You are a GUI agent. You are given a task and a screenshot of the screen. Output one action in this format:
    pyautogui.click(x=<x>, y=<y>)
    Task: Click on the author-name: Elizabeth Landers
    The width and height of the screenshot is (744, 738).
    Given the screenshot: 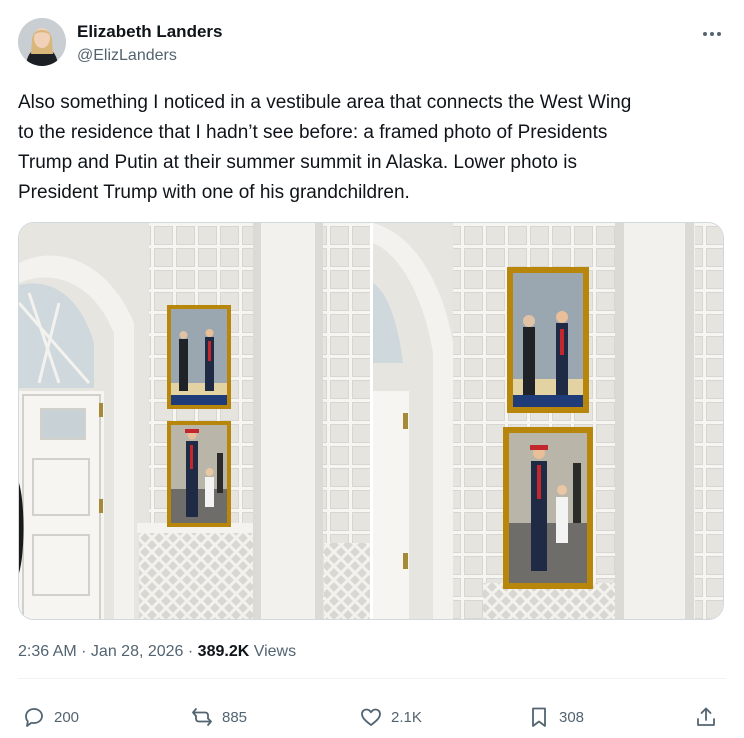 What is the action you would take?
    pyautogui.click(x=149, y=32)
    